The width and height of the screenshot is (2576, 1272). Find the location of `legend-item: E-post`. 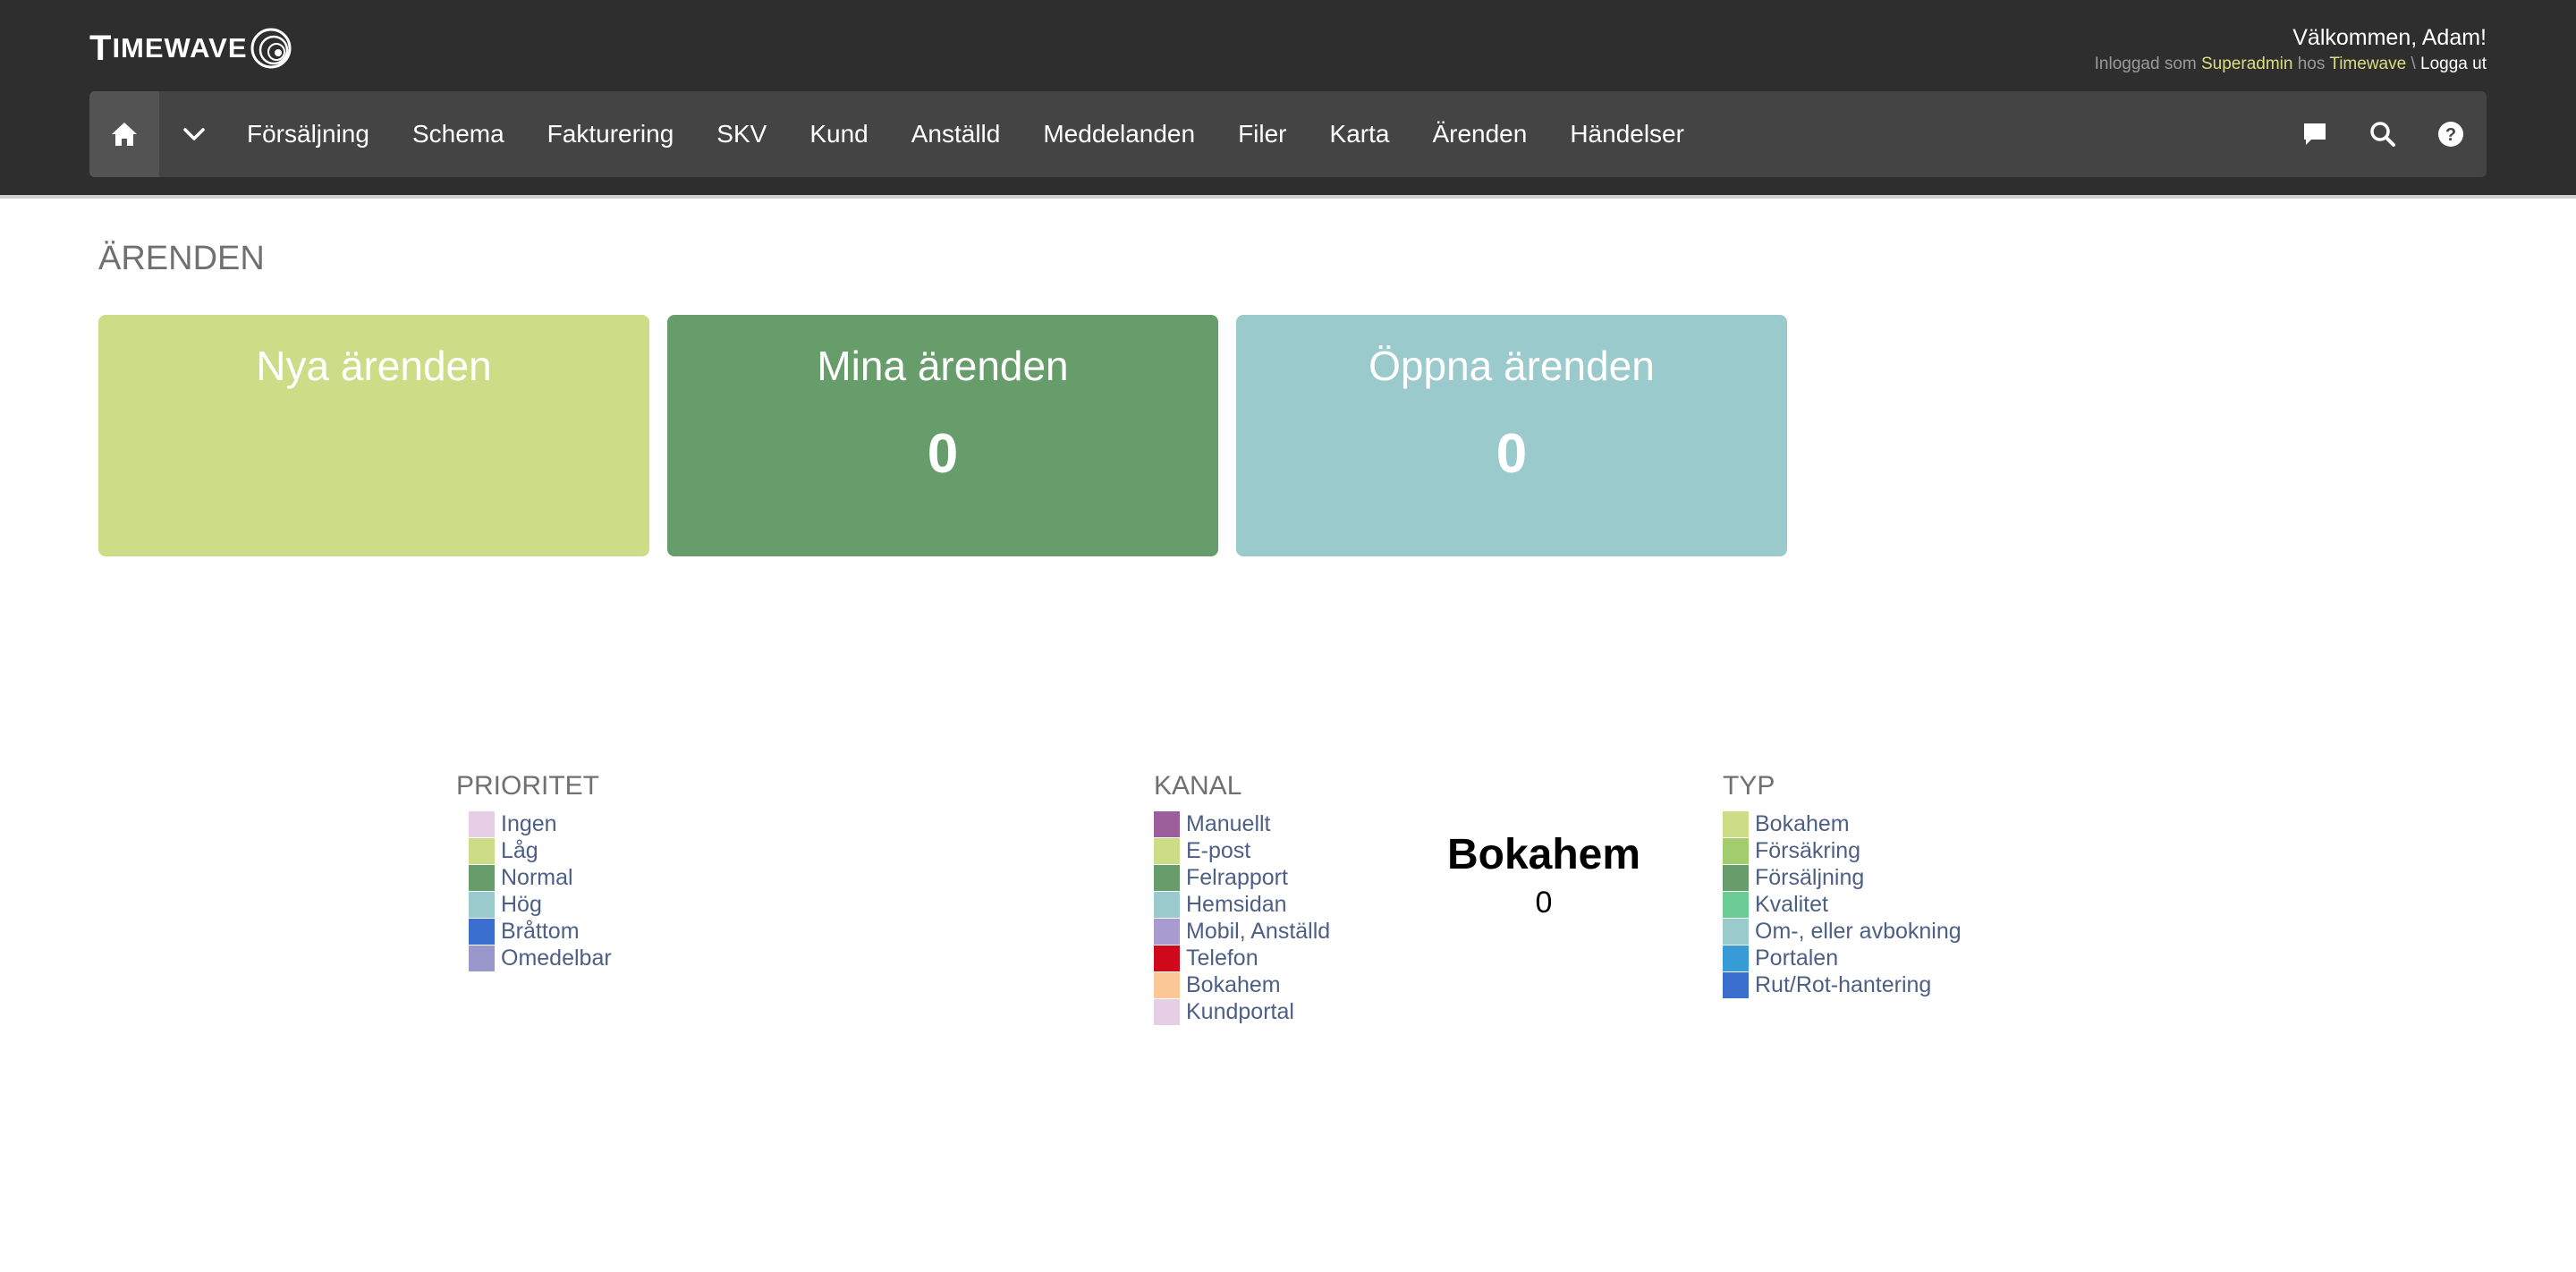

legend-item: E-post is located at coordinates (1242, 850).